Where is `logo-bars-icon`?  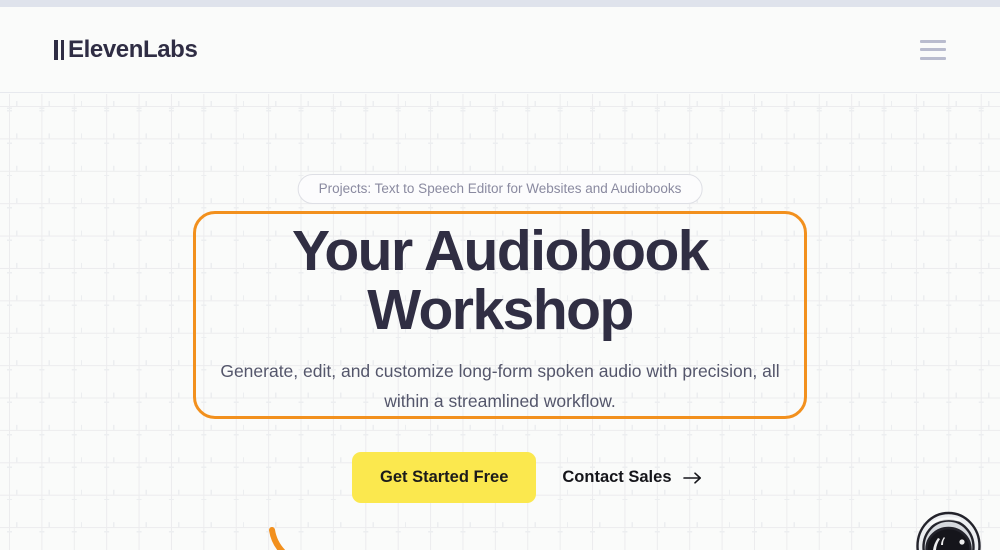
logo-bars-icon is located at coordinates (59, 49).